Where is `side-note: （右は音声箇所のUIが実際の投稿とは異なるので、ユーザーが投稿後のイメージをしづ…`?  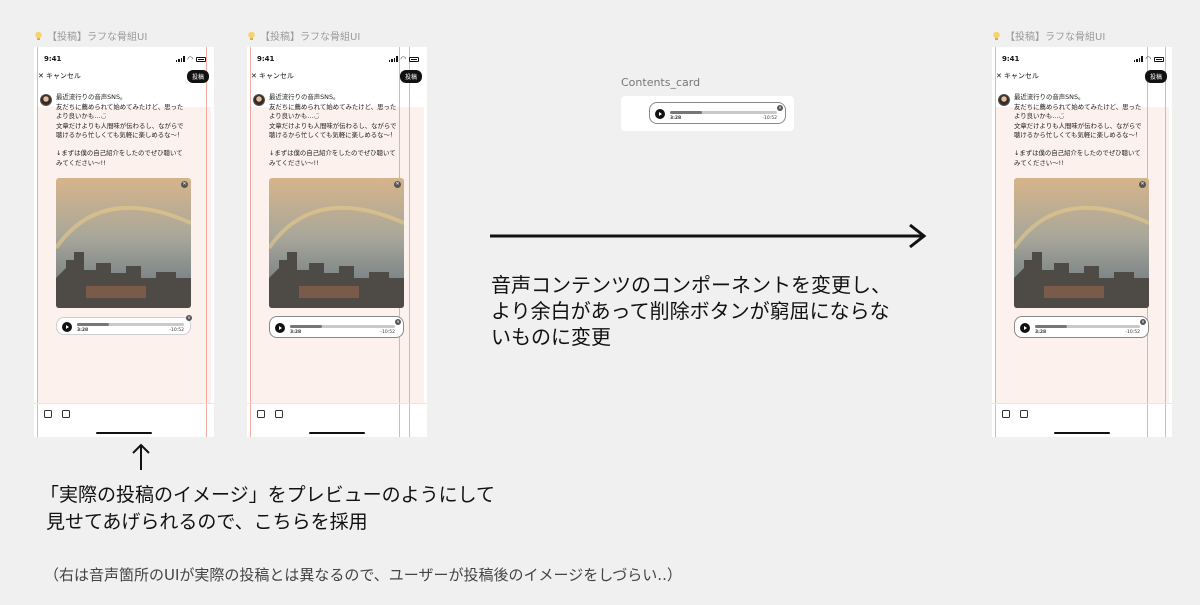
side-note: （右は音声箇所のUIが実際の投稿とは異なるので、ユーザーが投稿後のイメージをしづ… is located at coordinates (363, 575).